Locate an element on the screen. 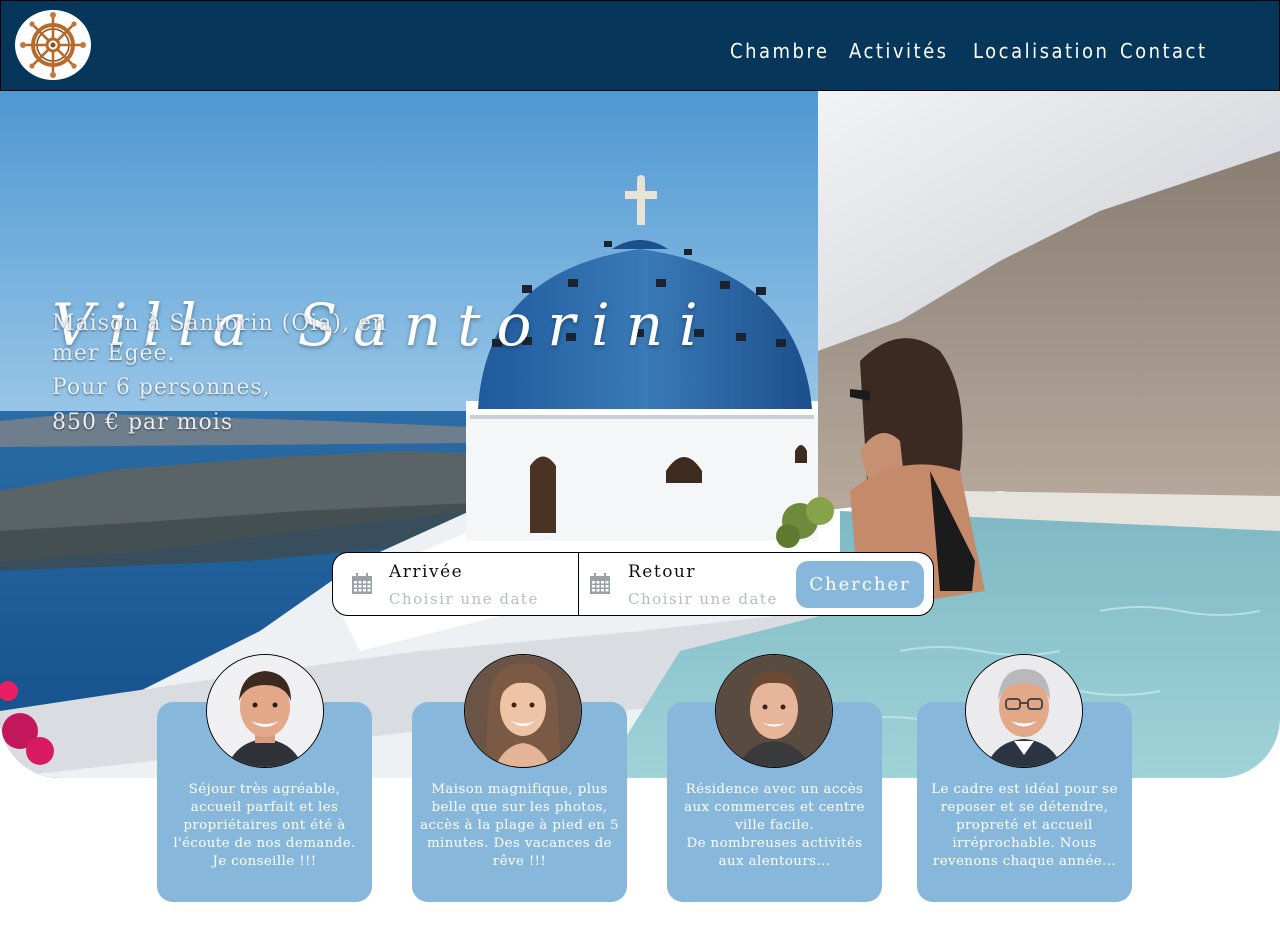  hero-price-text: 850 € par mois is located at coordinates (143, 422).